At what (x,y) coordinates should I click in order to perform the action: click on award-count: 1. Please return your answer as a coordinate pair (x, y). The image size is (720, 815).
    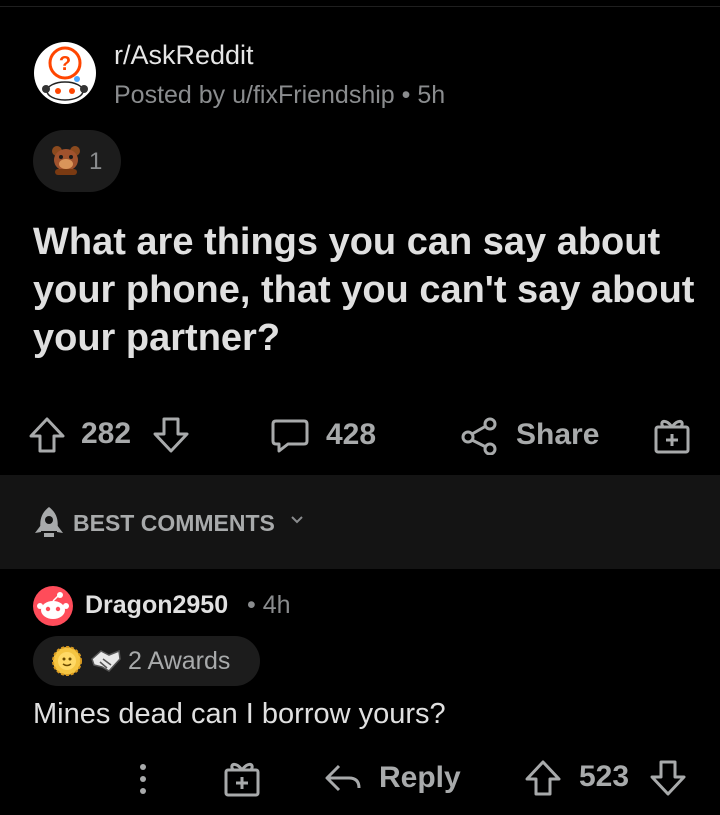
    Looking at the image, I should click on (96, 161).